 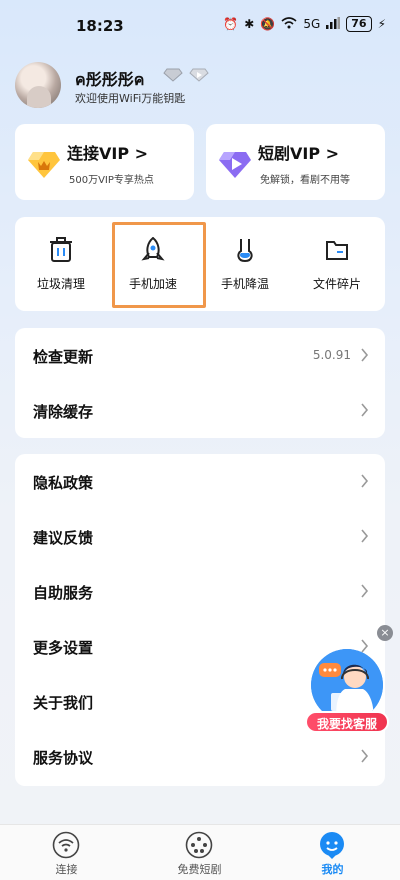 I want to click on row-label: 关于我们, so click(x=63, y=703).